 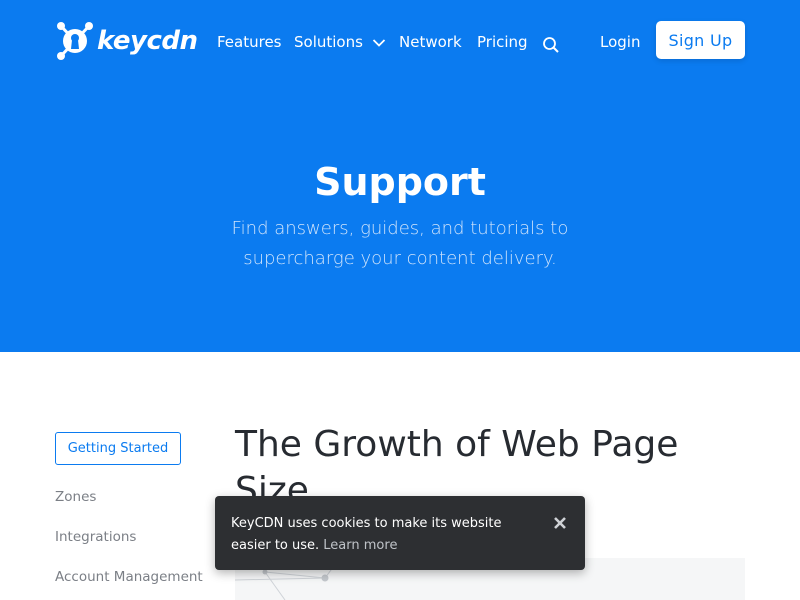 I want to click on keycdn-logo-icon, so click(x=75, y=41).